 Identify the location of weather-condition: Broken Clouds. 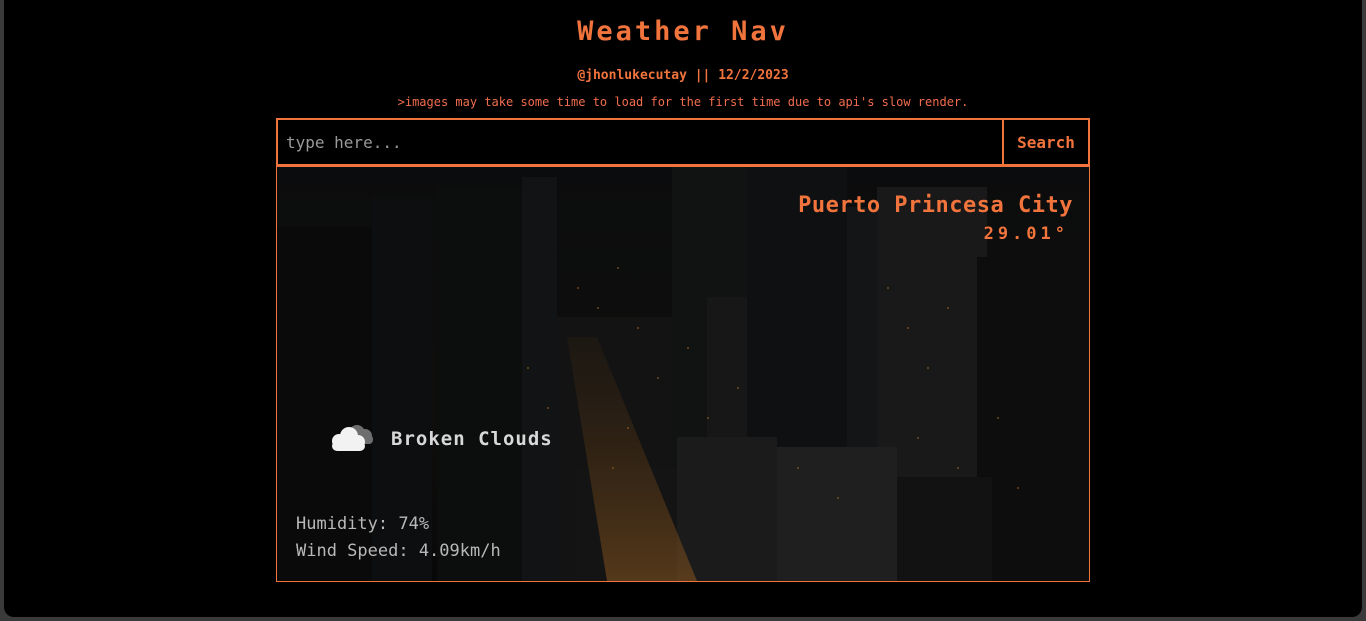
(439, 439).